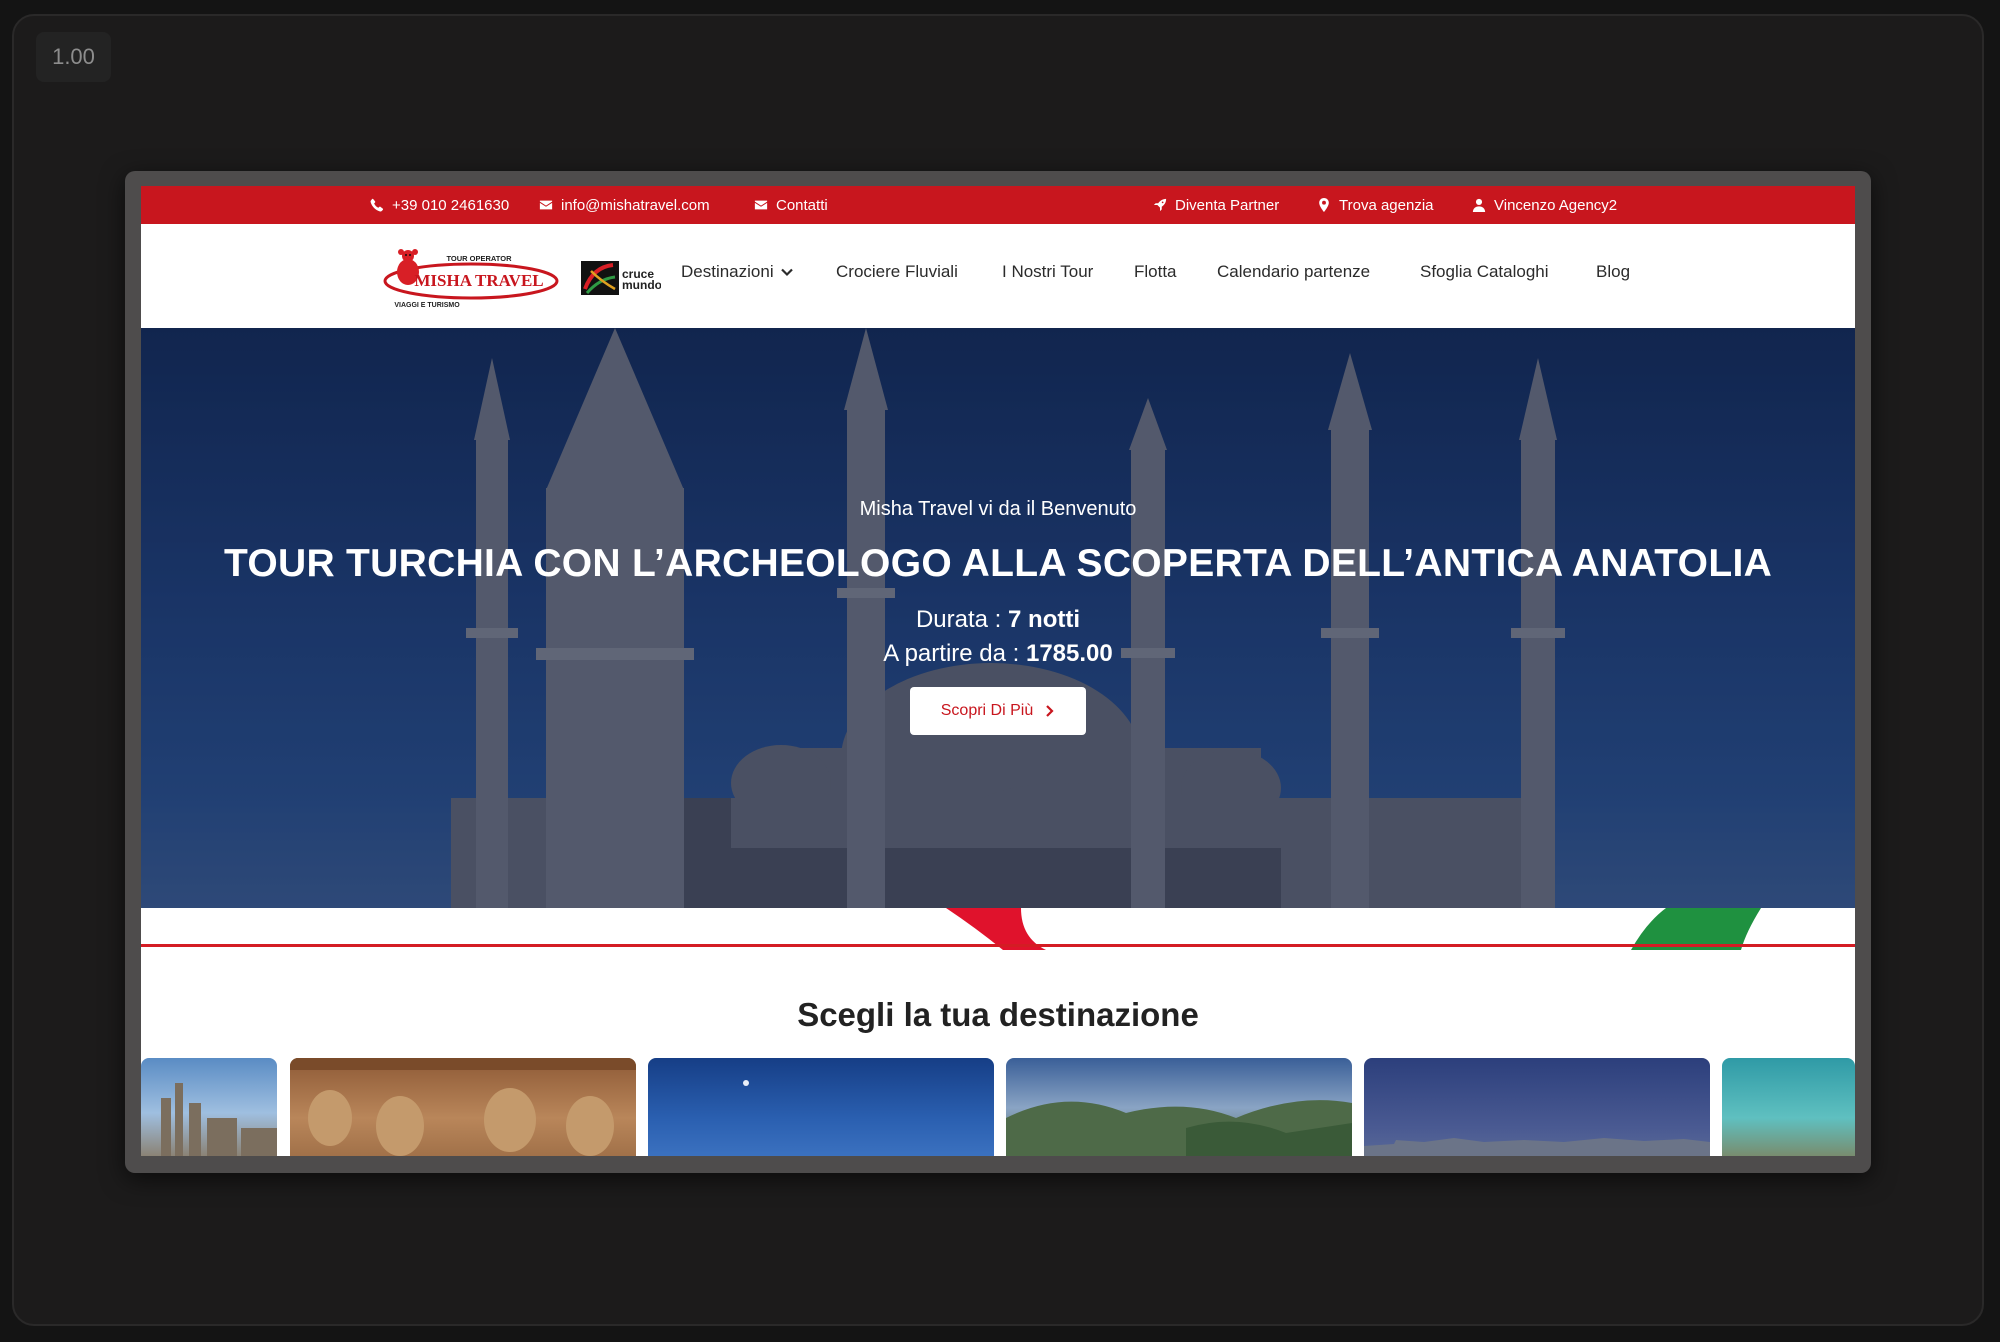  I want to click on rocket-icon, so click(1160, 205).